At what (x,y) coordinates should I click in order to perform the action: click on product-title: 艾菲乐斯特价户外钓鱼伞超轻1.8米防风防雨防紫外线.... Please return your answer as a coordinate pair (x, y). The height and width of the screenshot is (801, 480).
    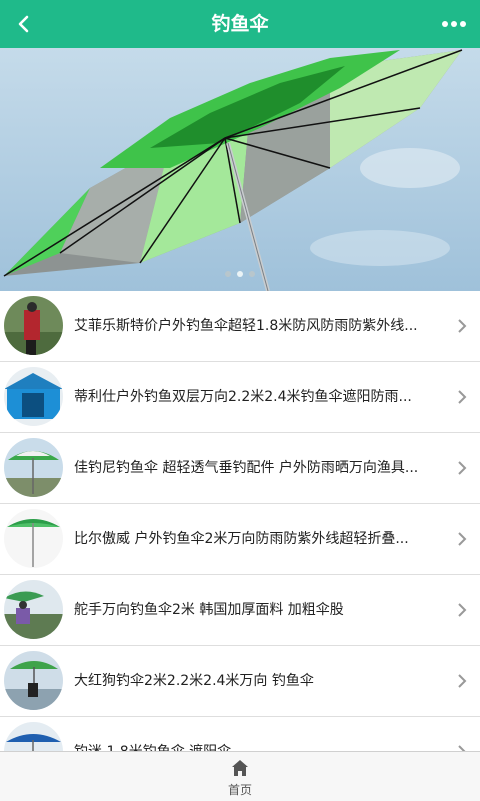
    Looking at the image, I should click on (246, 326).